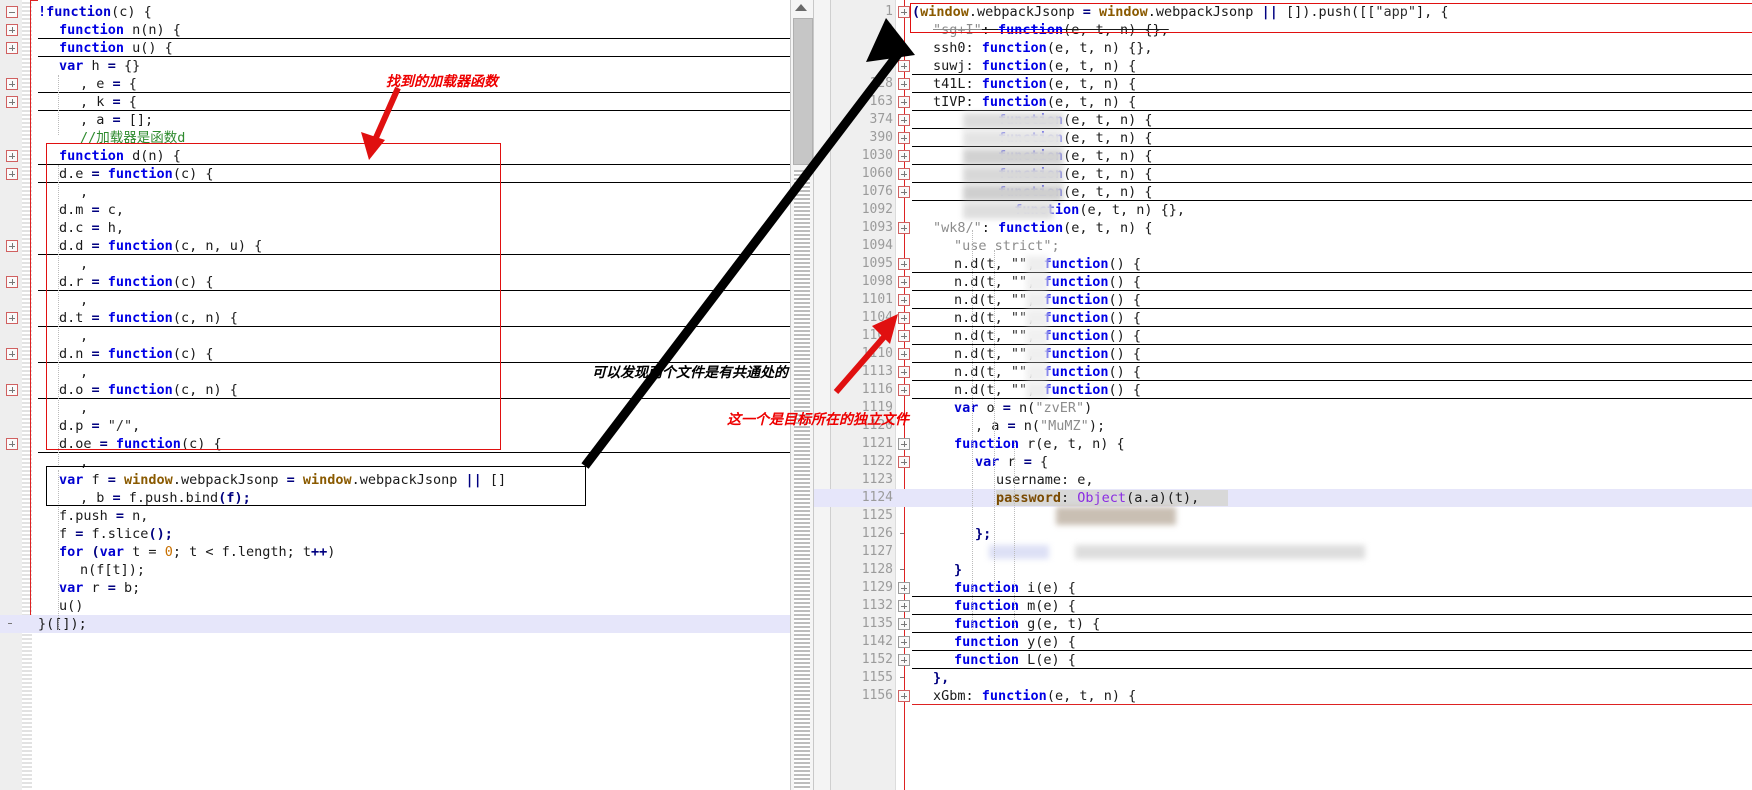 The height and width of the screenshot is (790, 1752). I want to click on code-line: 1093 "wk8/": function(e, t, n) {, so click(1283, 228).